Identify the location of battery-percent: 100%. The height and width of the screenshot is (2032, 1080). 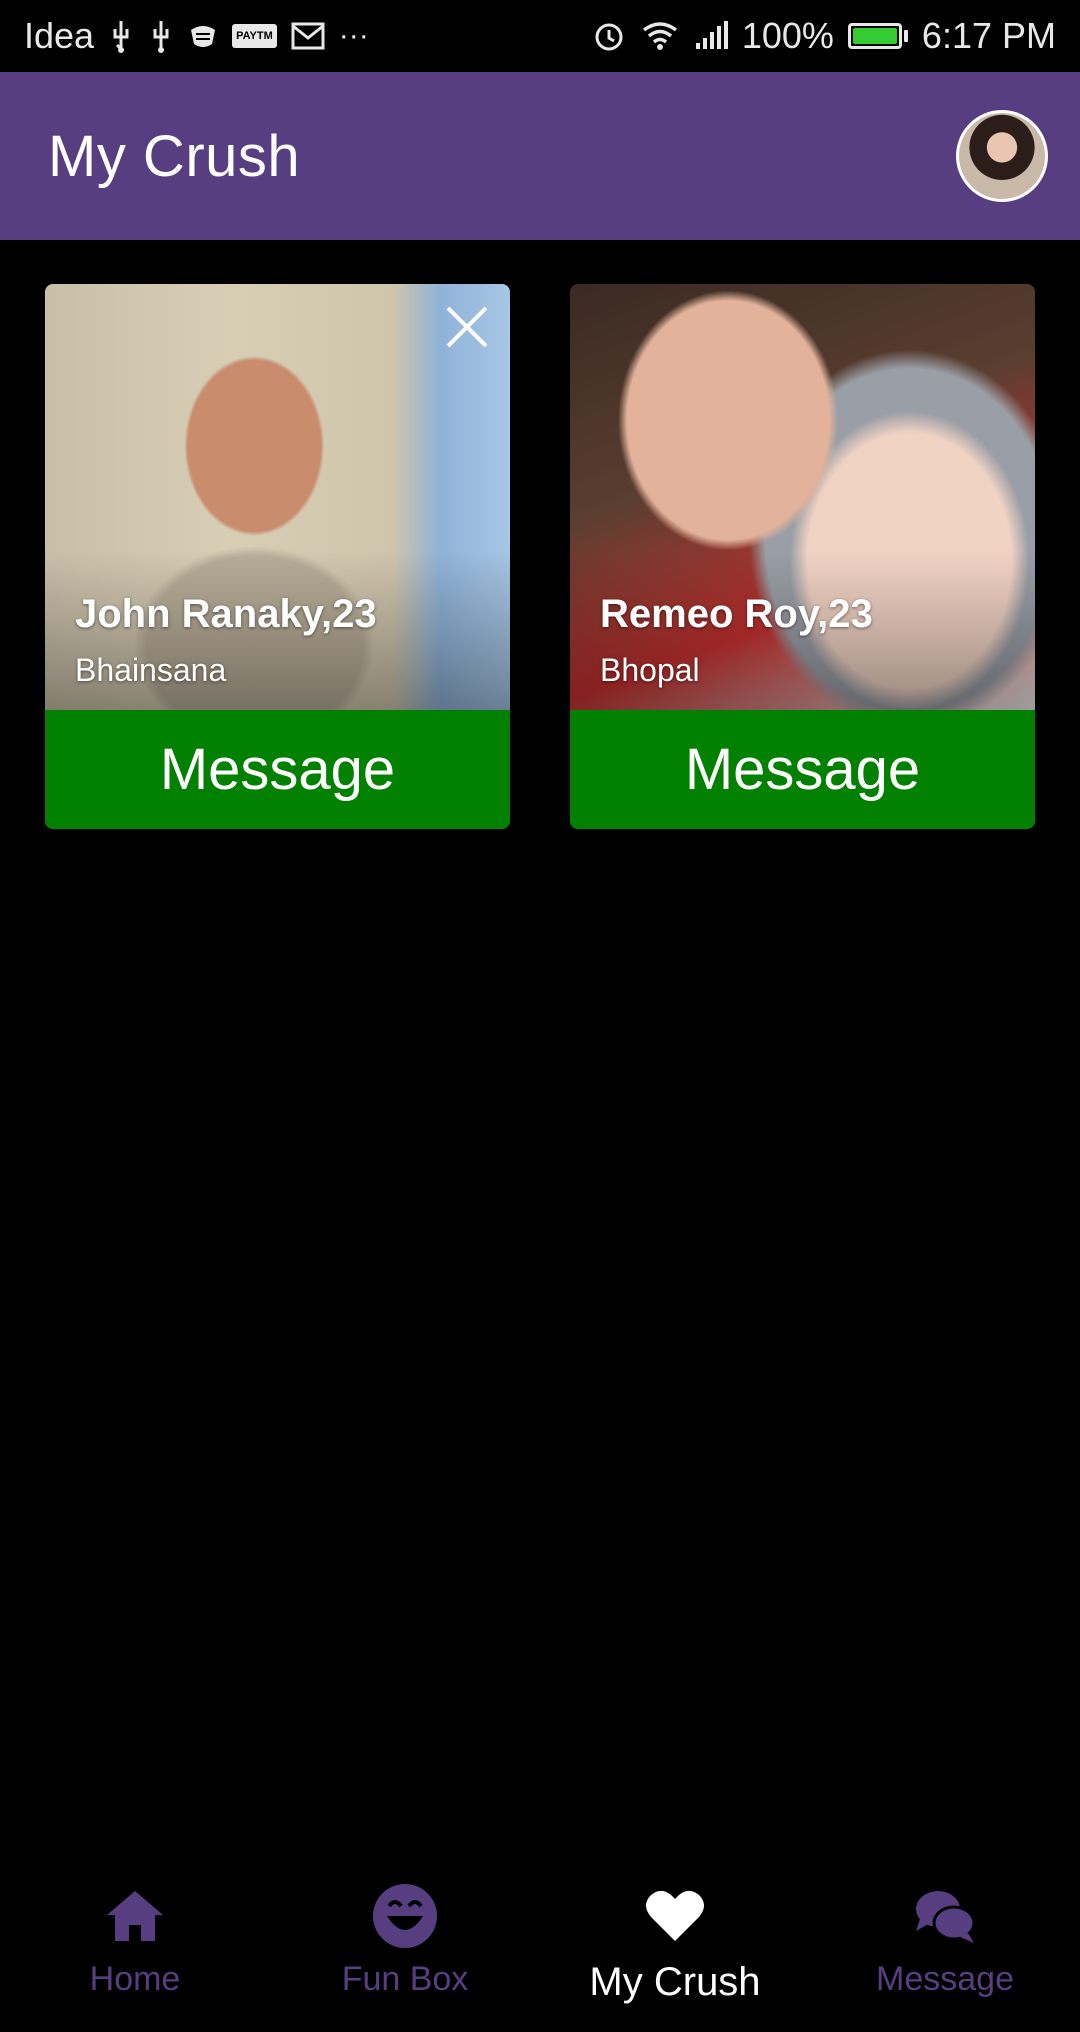
(787, 35).